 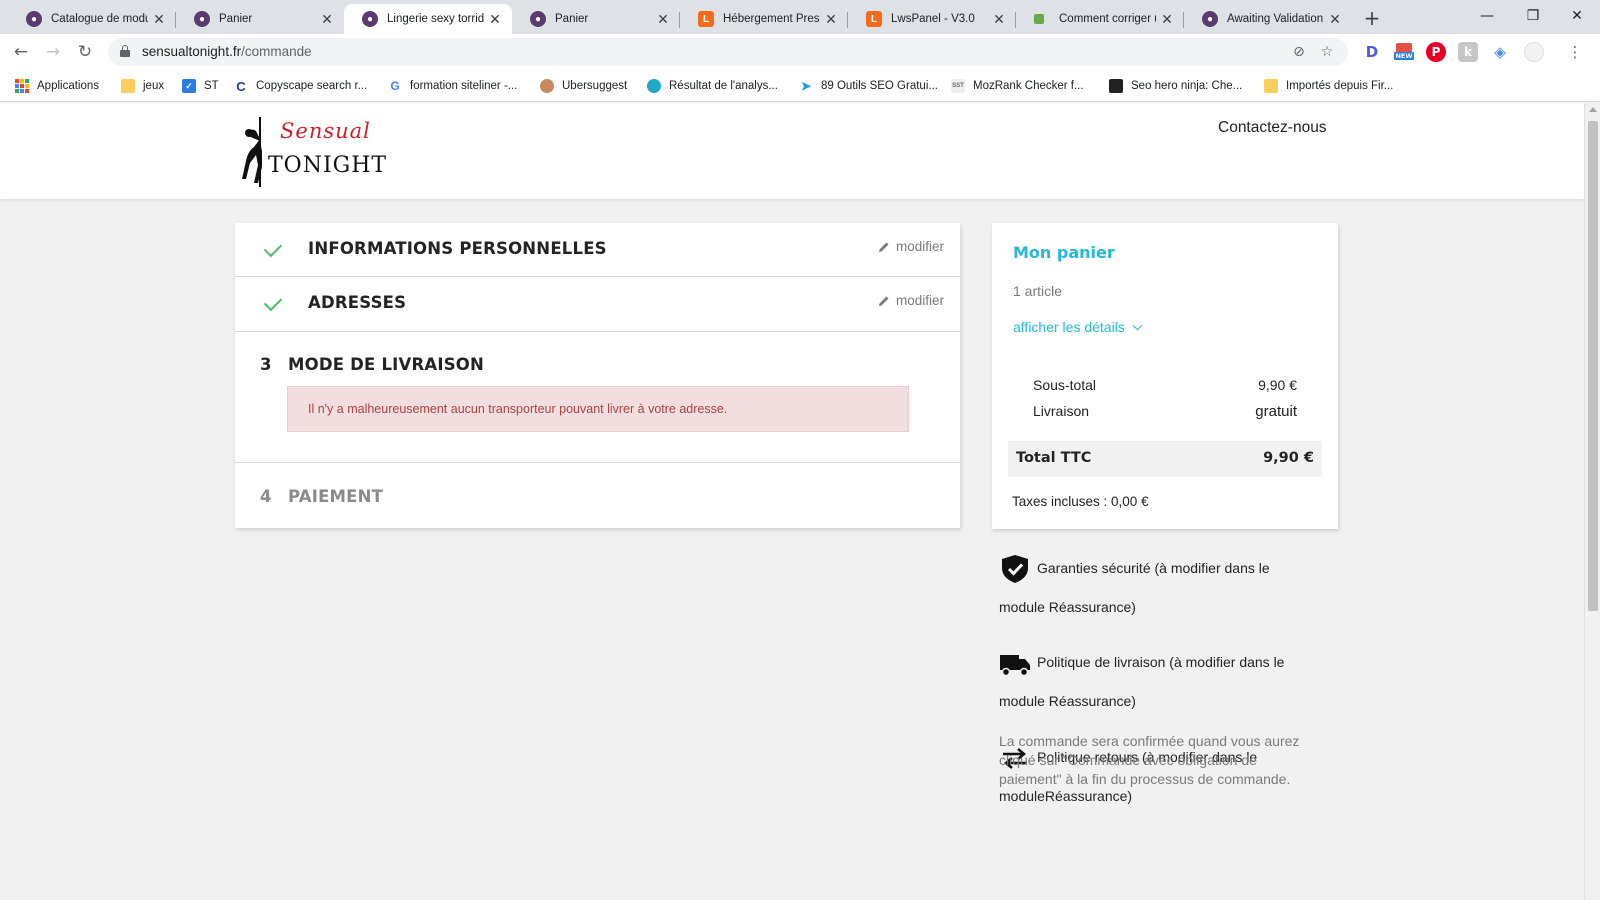 What do you see at coordinates (806, 86) in the screenshot?
I see `bird-icon: ➤` at bounding box center [806, 86].